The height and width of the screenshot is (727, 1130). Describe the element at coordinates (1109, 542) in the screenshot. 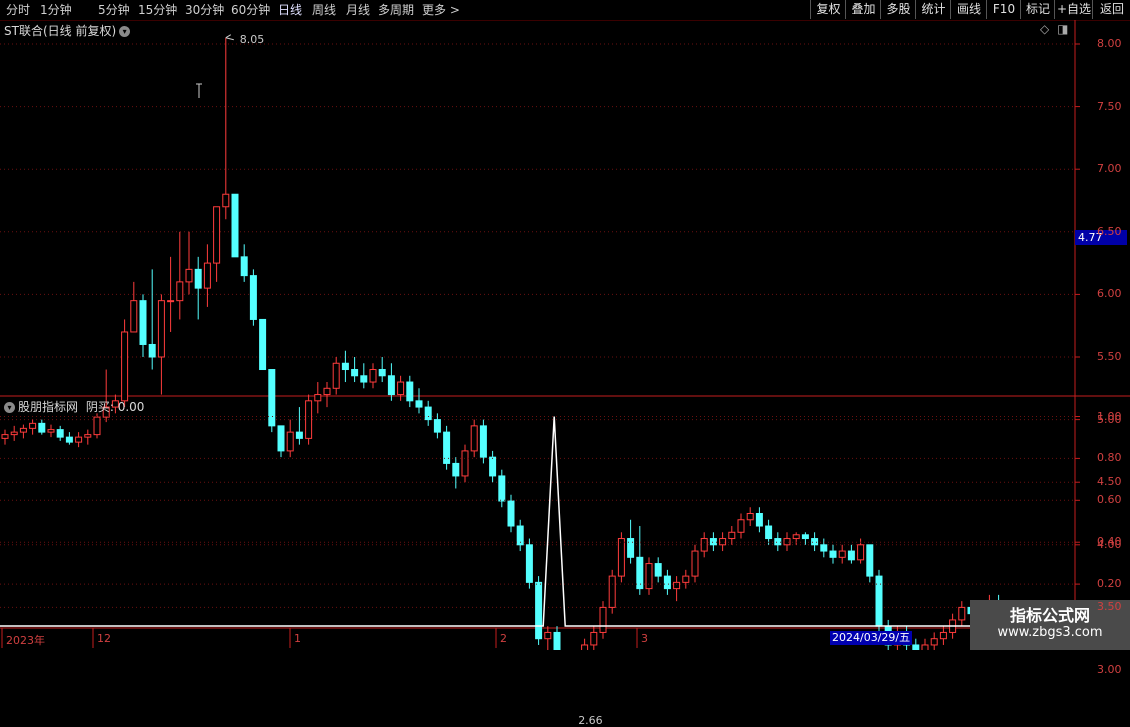

I see `indicator-tick-label: 0.40` at that location.